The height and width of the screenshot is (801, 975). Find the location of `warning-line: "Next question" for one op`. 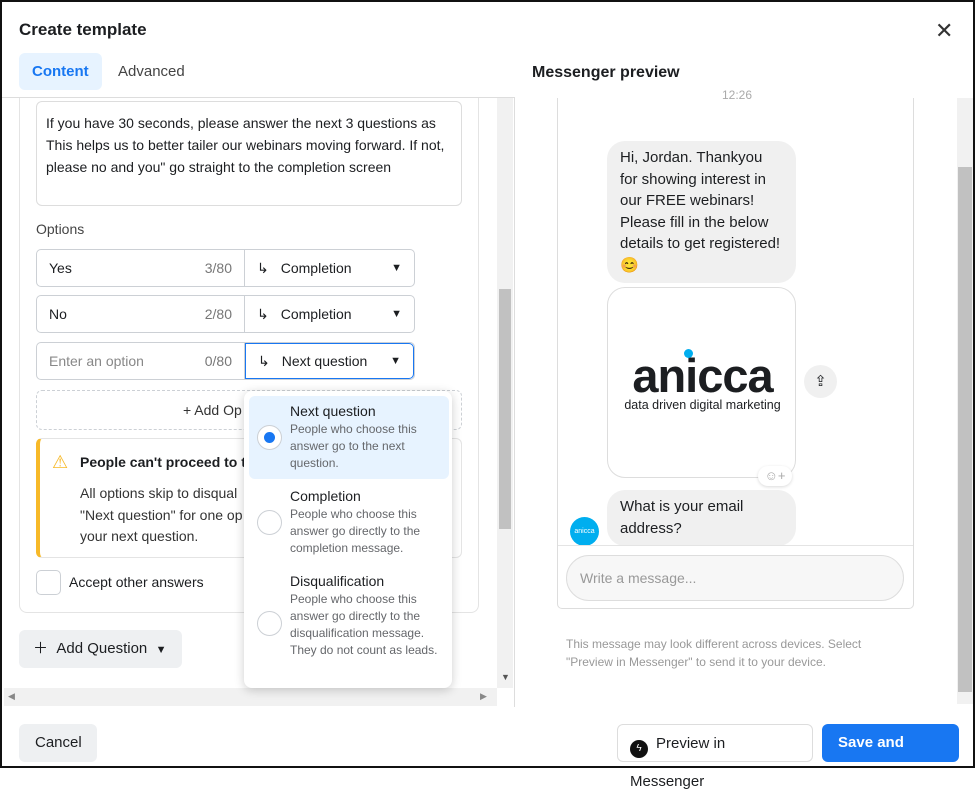

warning-line: "Next question" for one op is located at coordinates (161, 514).